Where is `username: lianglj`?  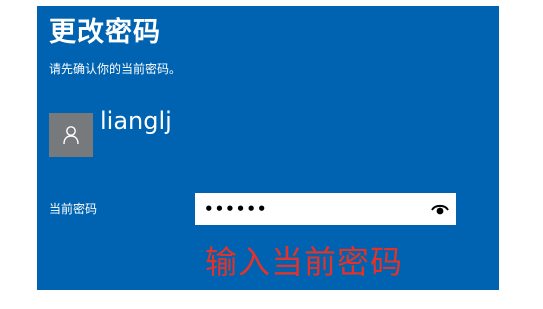 username: lianglj is located at coordinates (136, 121).